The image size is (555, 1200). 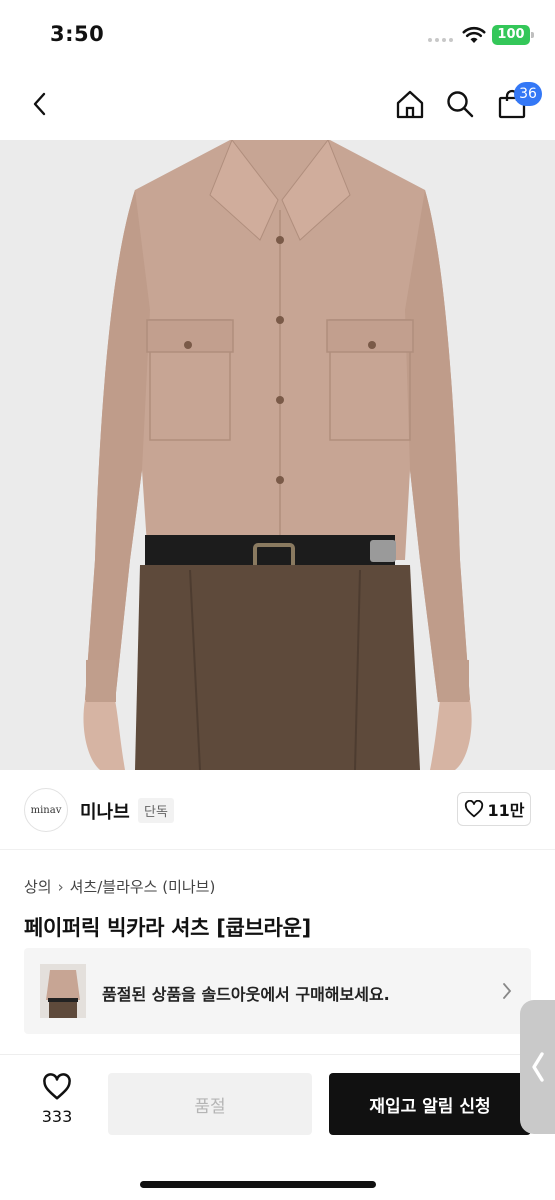 I want to click on search-button, so click(x=460, y=104).